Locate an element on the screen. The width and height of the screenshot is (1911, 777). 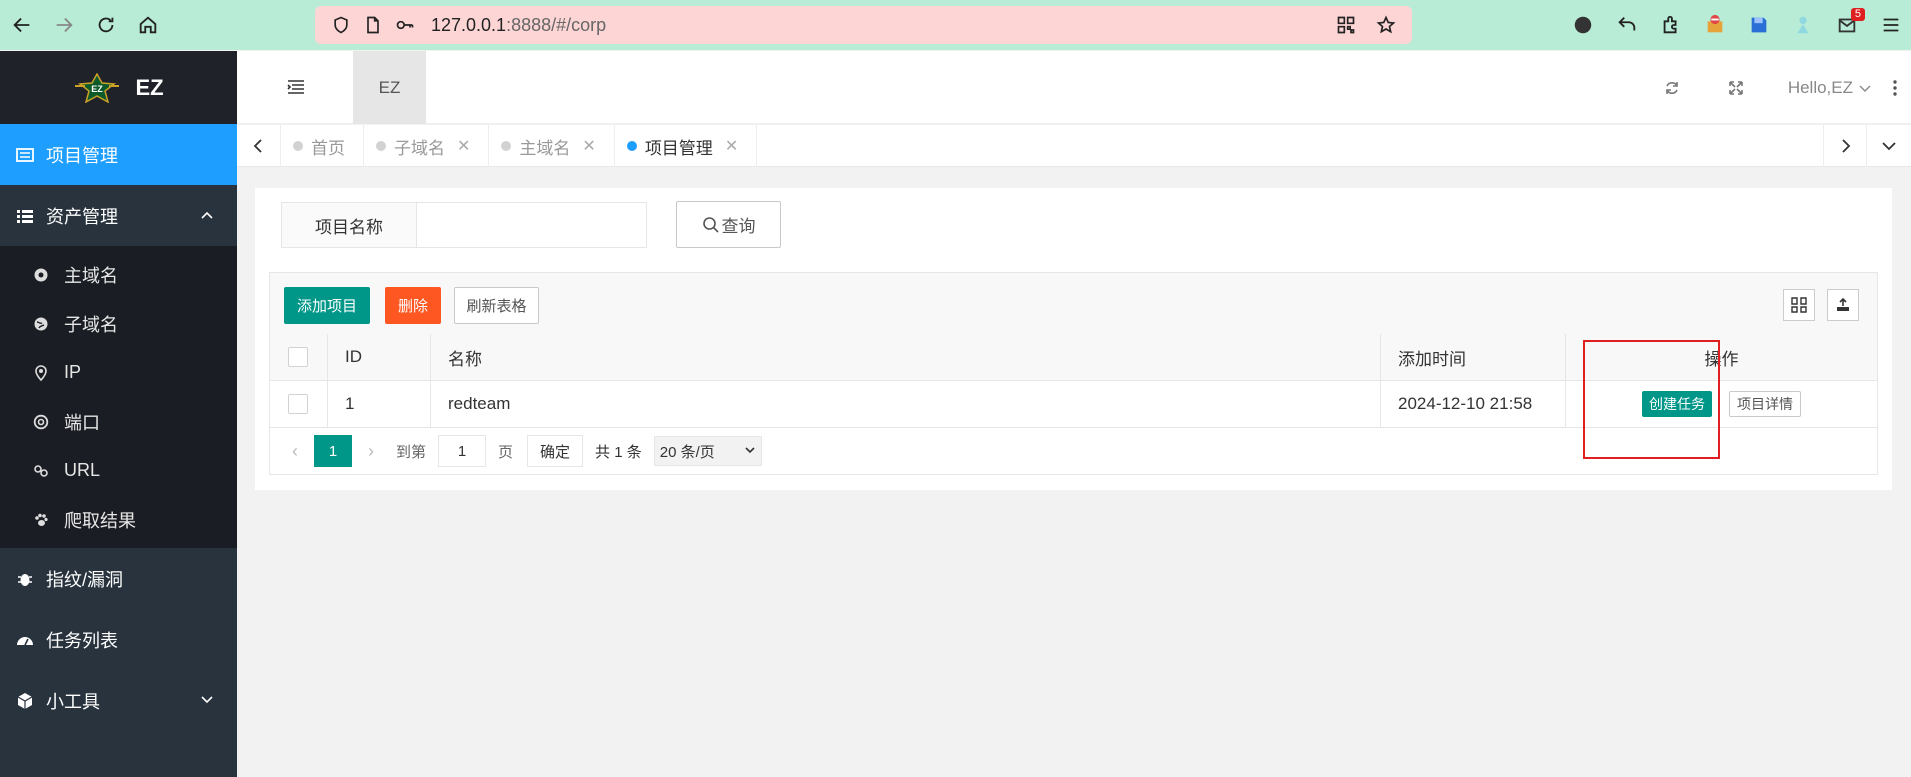
current-page: 1 is located at coordinates (333, 451).